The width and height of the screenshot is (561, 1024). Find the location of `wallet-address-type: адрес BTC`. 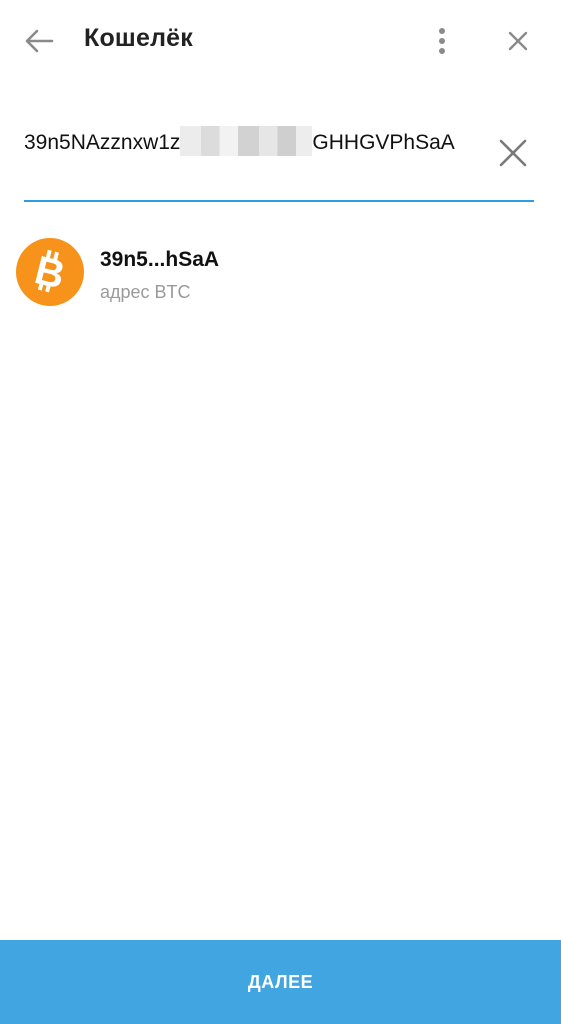

wallet-address-type: адрес BTC is located at coordinates (145, 292).